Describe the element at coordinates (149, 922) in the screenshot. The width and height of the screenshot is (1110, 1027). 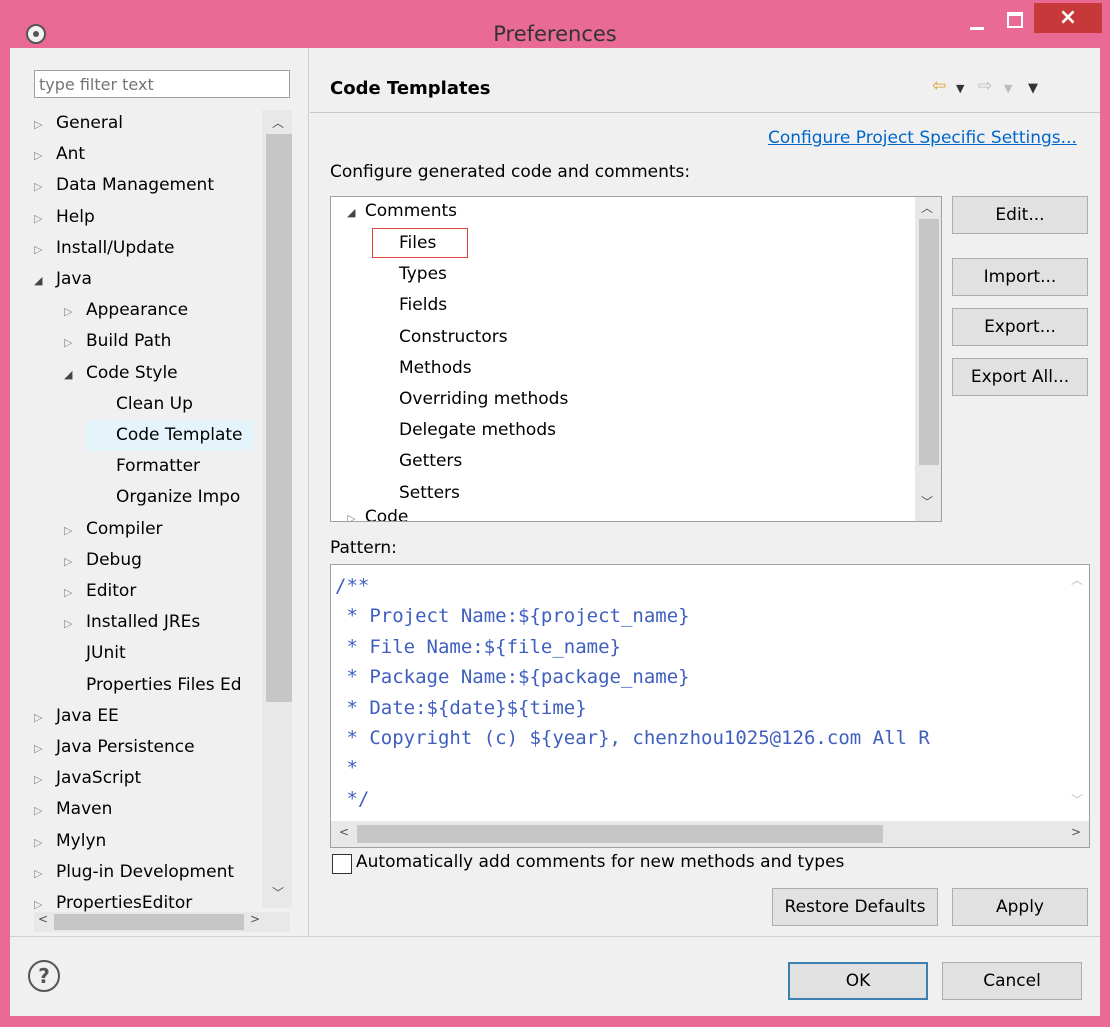
I see `tree-hscroll-thumb` at that location.